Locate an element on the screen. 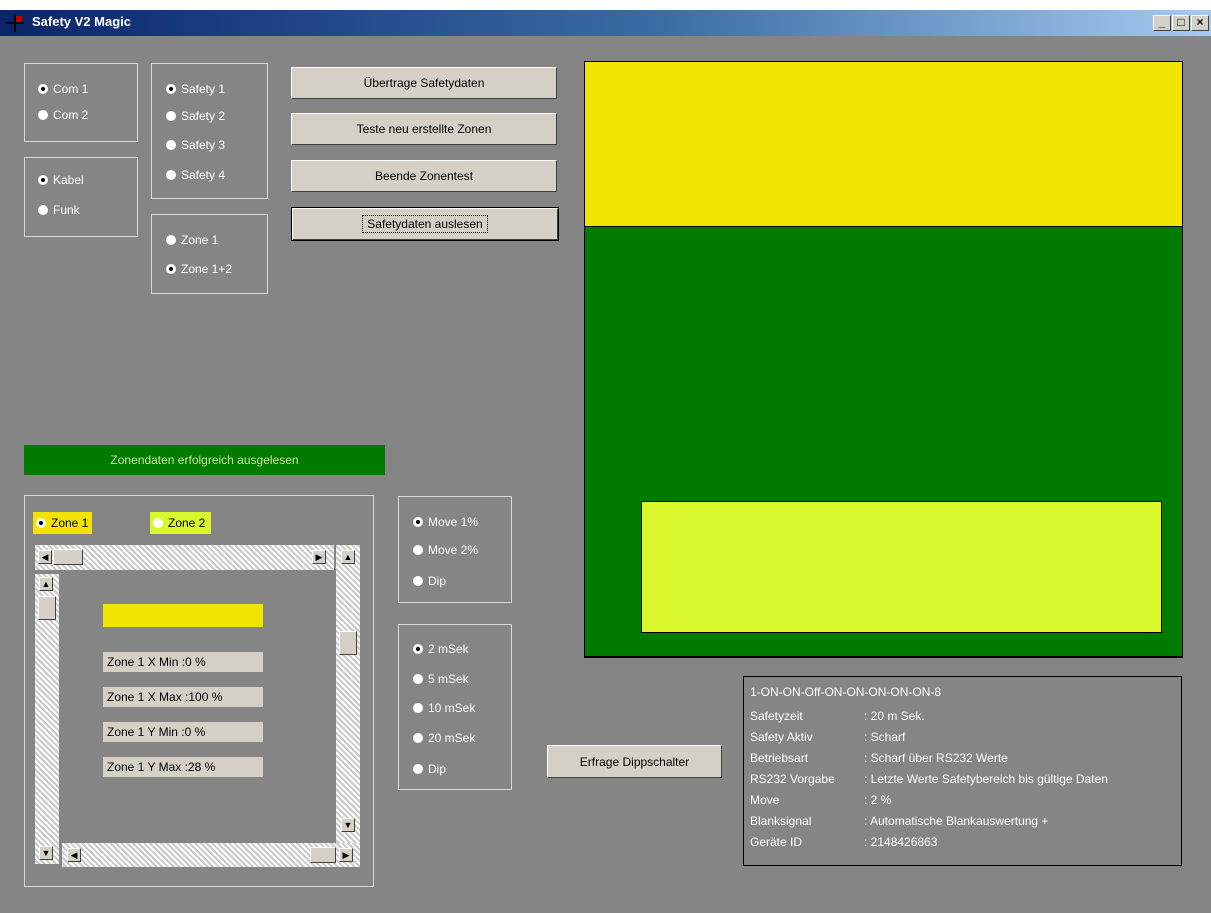  radio-label: 20 mSek is located at coordinates (452, 738).